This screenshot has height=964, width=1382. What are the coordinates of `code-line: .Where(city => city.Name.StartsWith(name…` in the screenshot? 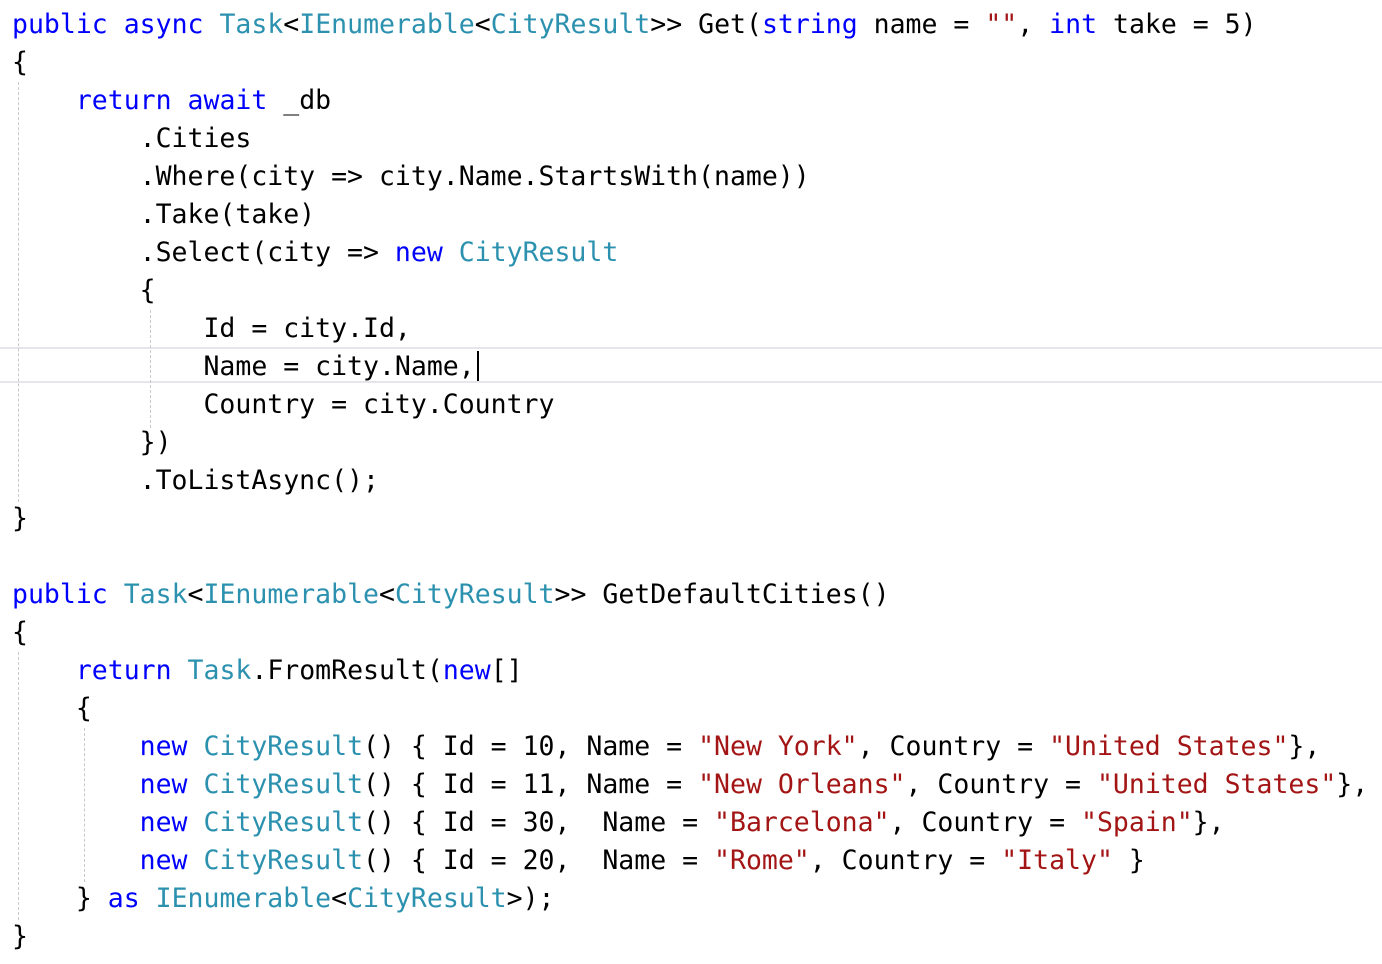 It's located at (411, 177).